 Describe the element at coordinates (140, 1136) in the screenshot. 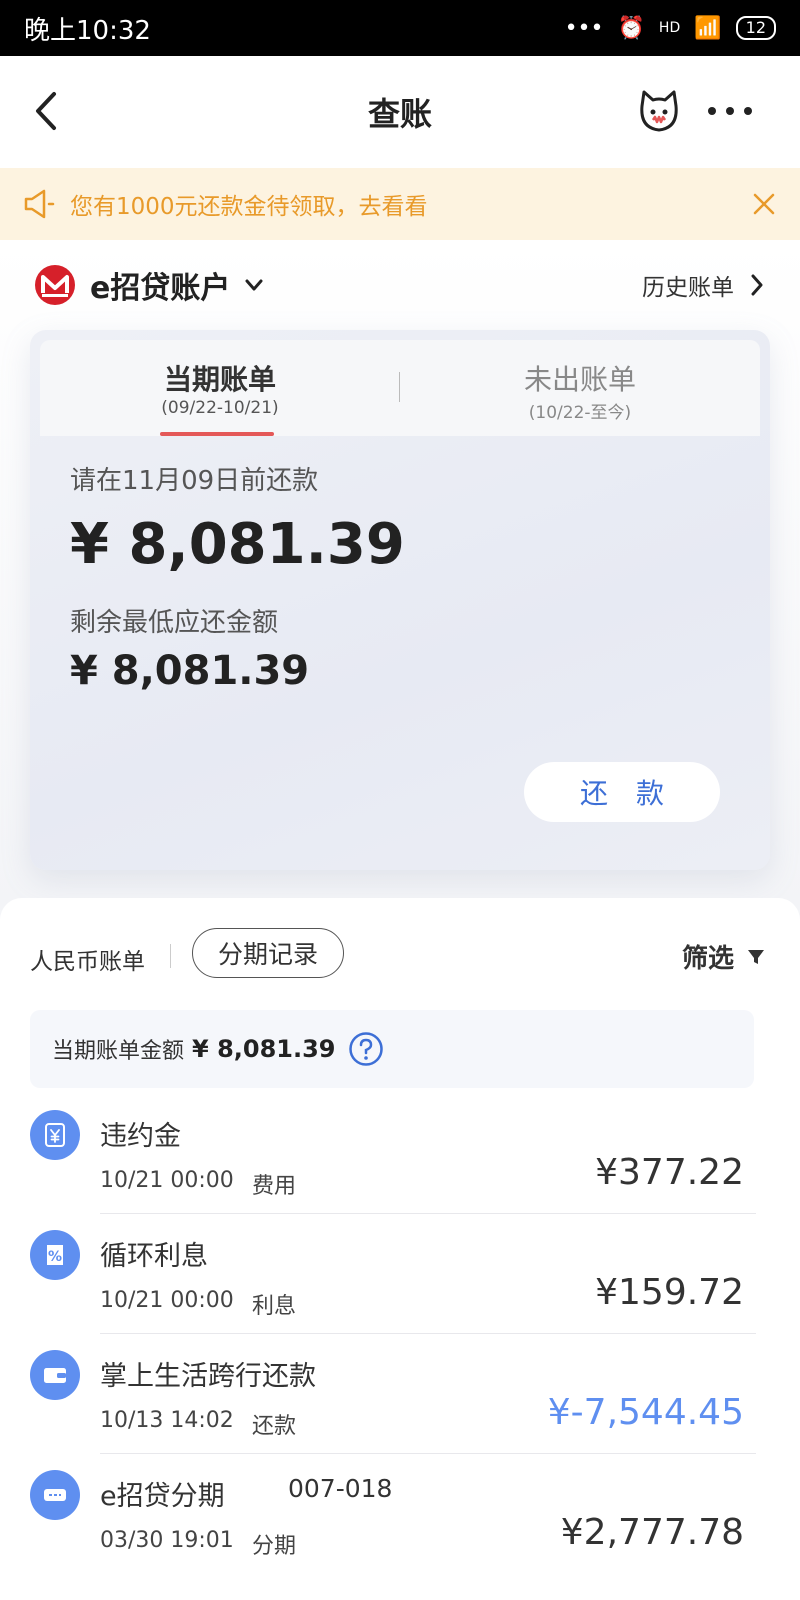

I see `transaction-title: 违约金` at that location.